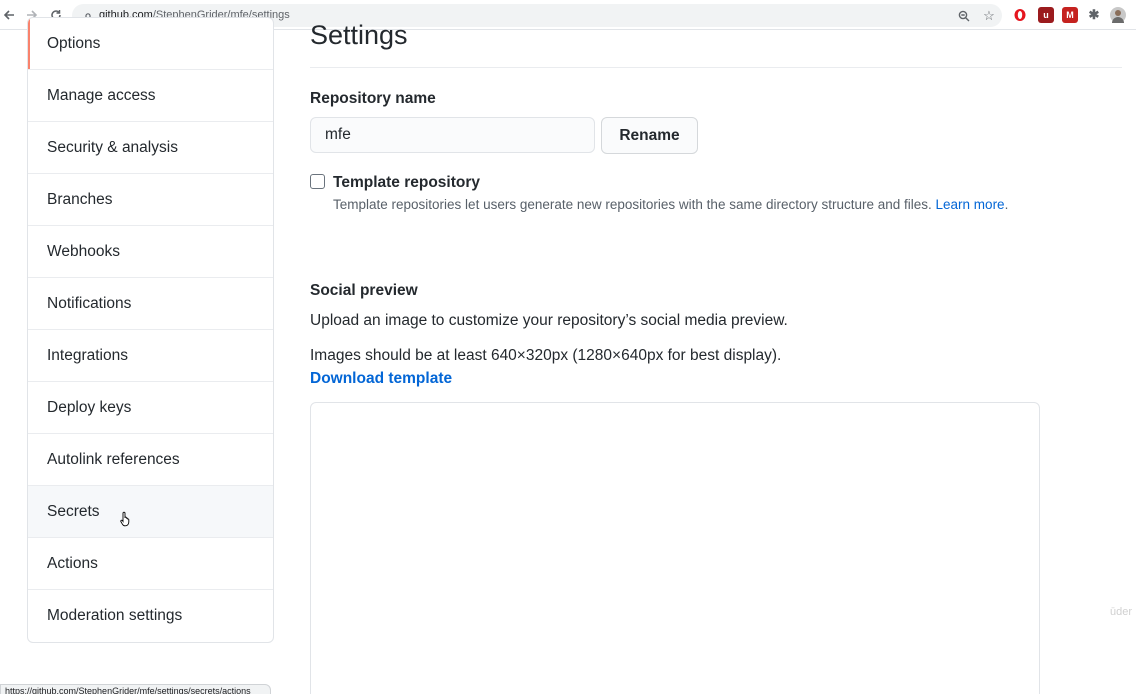 The height and width of the screenshot is (694, 1136). I want to click on sidebar-item-label: Security & analysis, so click(112, 147).